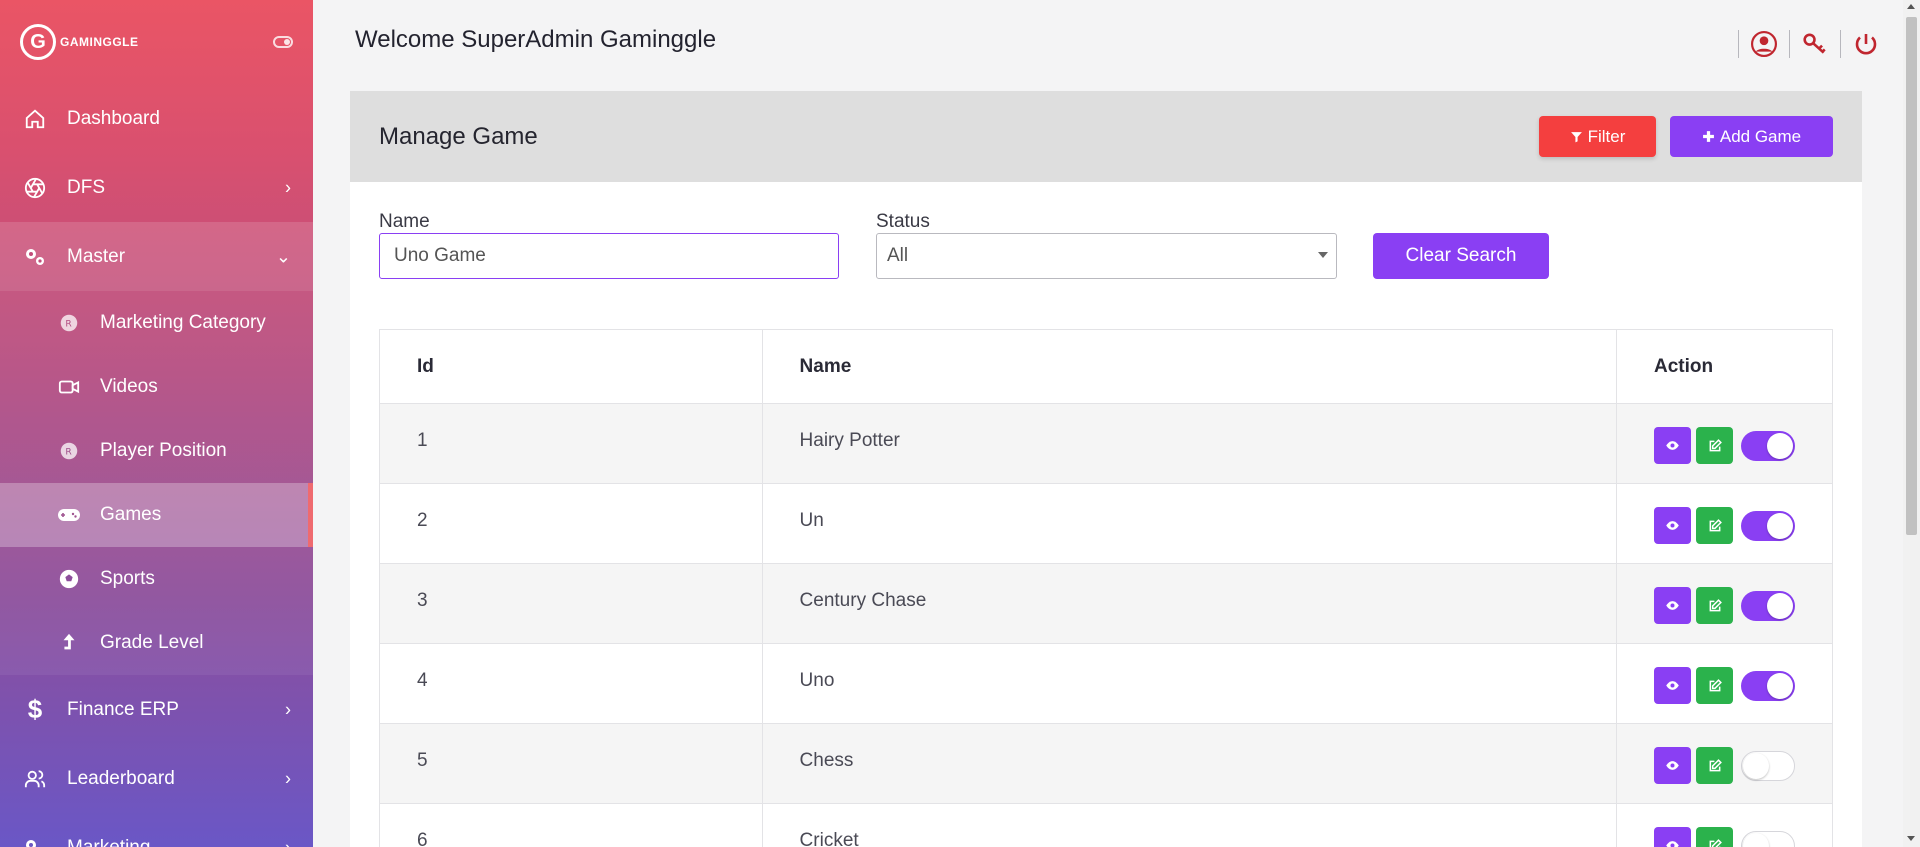  What do you see at coordinates (1911, 276) in the screenshot?
I see `scrollbar-thumb` at bounding box center [1911, 276].